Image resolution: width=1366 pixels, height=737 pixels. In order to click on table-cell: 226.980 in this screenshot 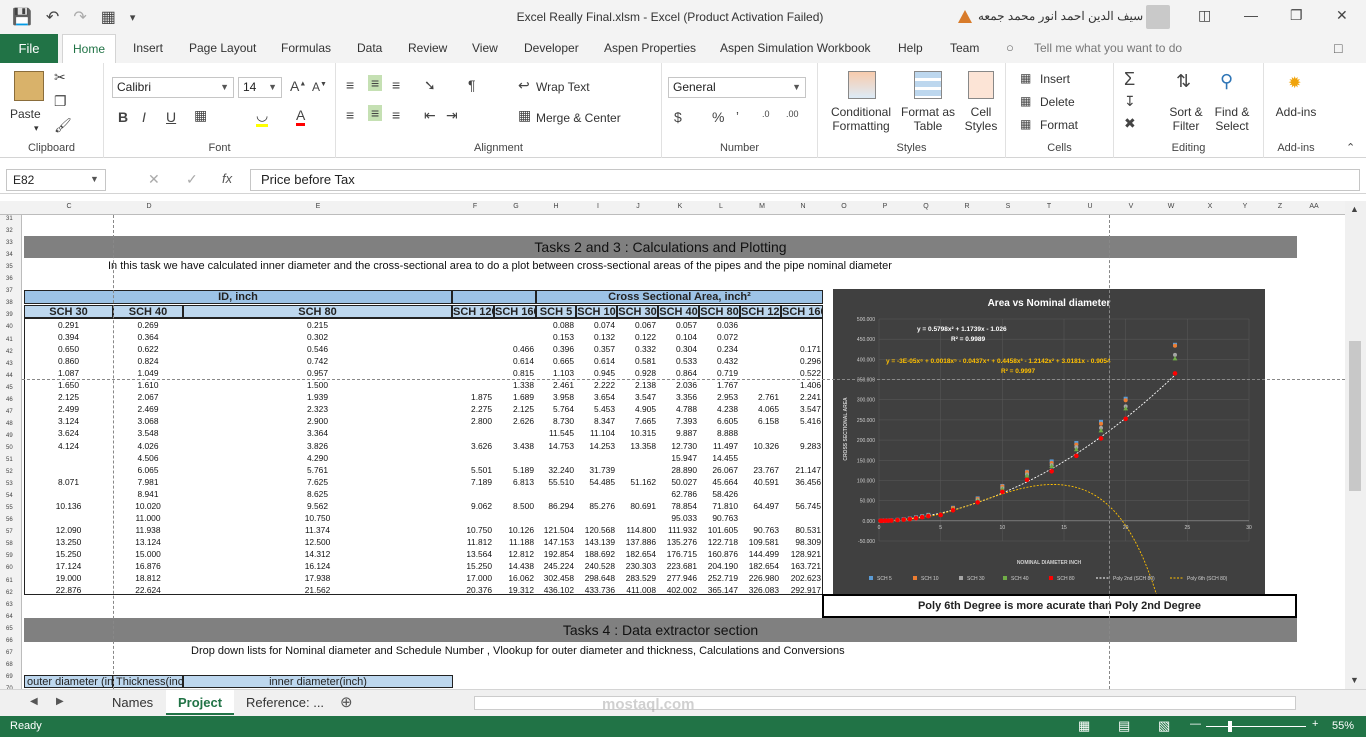, I will do `click(760, 578)`.